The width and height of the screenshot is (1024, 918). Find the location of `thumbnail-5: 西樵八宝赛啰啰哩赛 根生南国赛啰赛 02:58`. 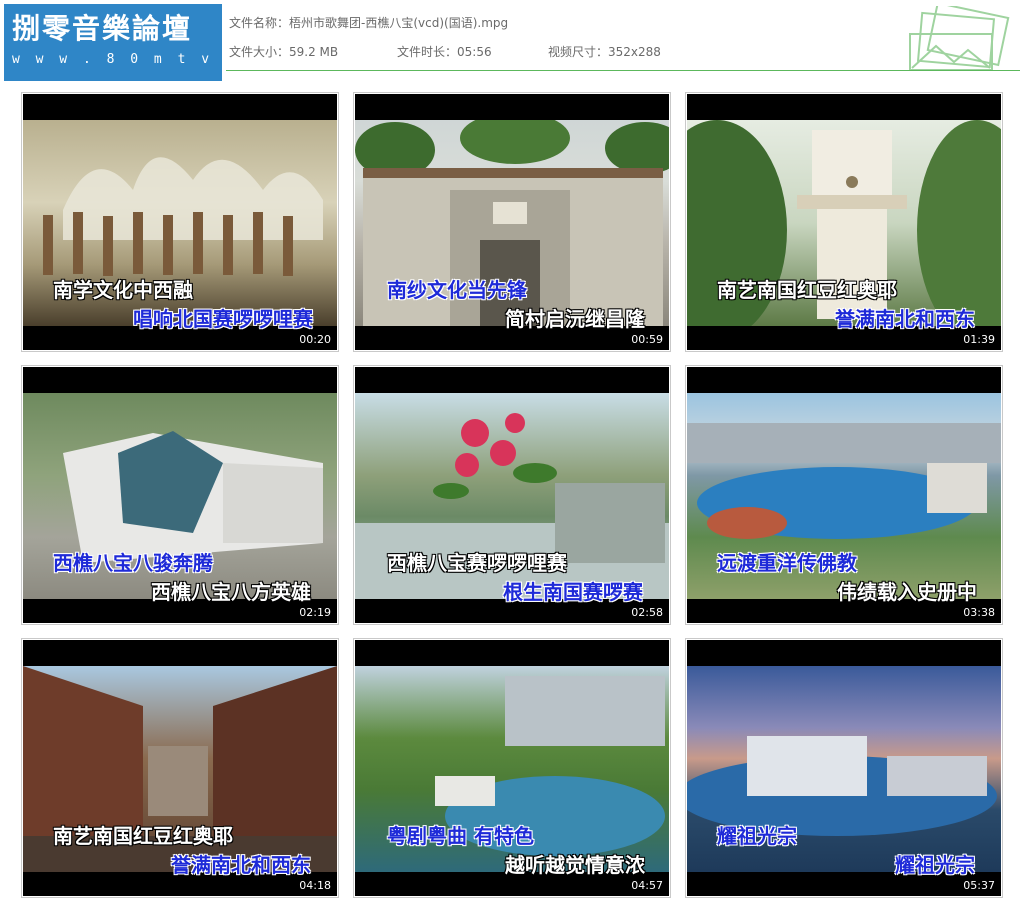

thumbnail-5: 西樵八宝赛啰啰哩赛 根生南国赛啰赛 02:58 is located at coordinates (512, 495).